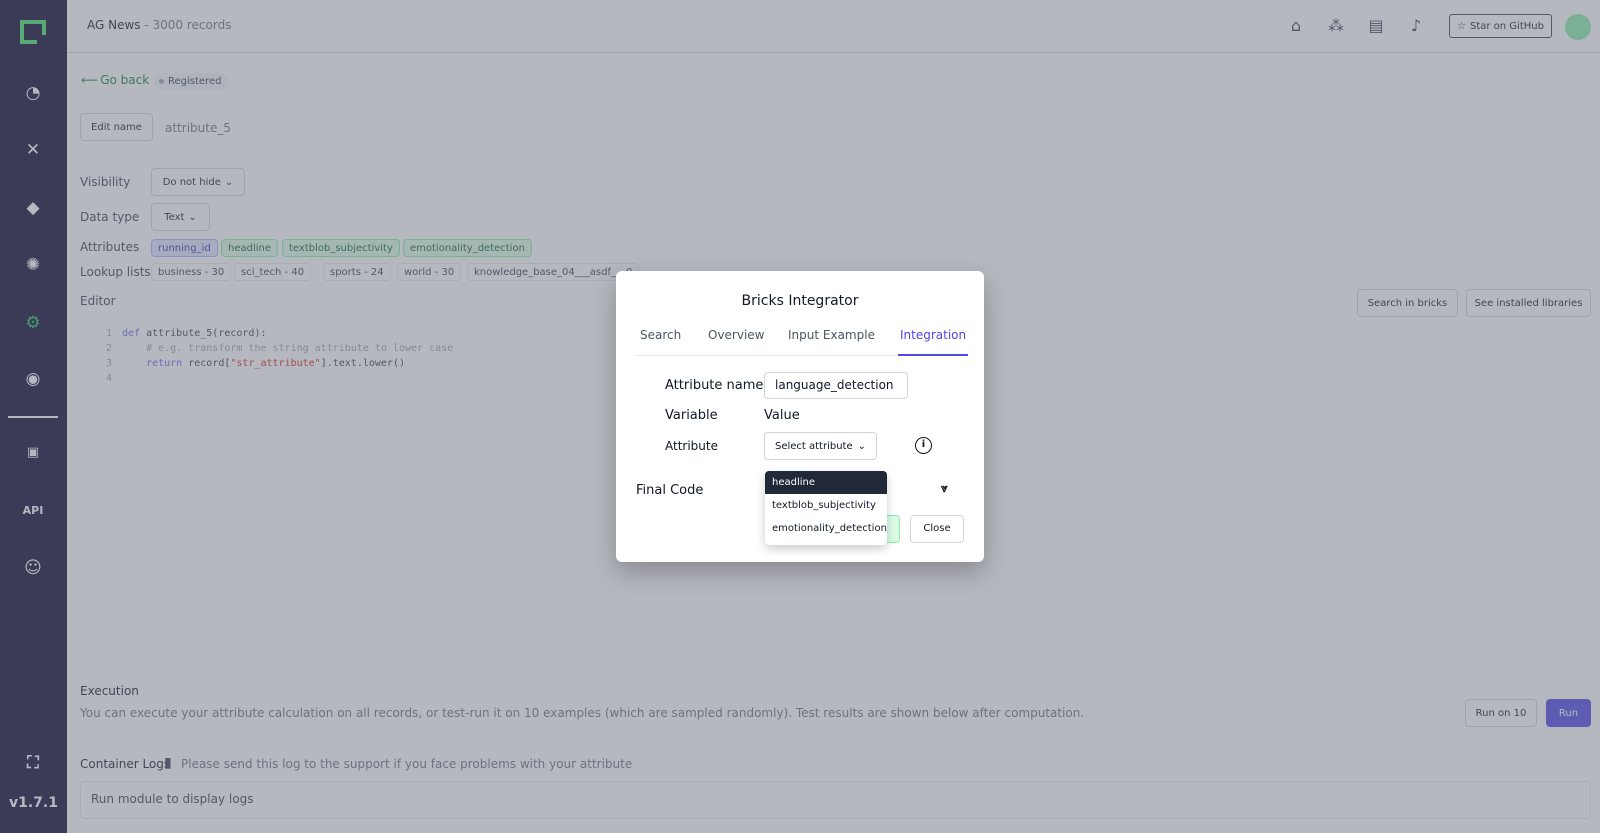  Describe the element at coordinates (944, 488) in the screenshot. I see `double-chevron-down-icon: ⩔` at that location.